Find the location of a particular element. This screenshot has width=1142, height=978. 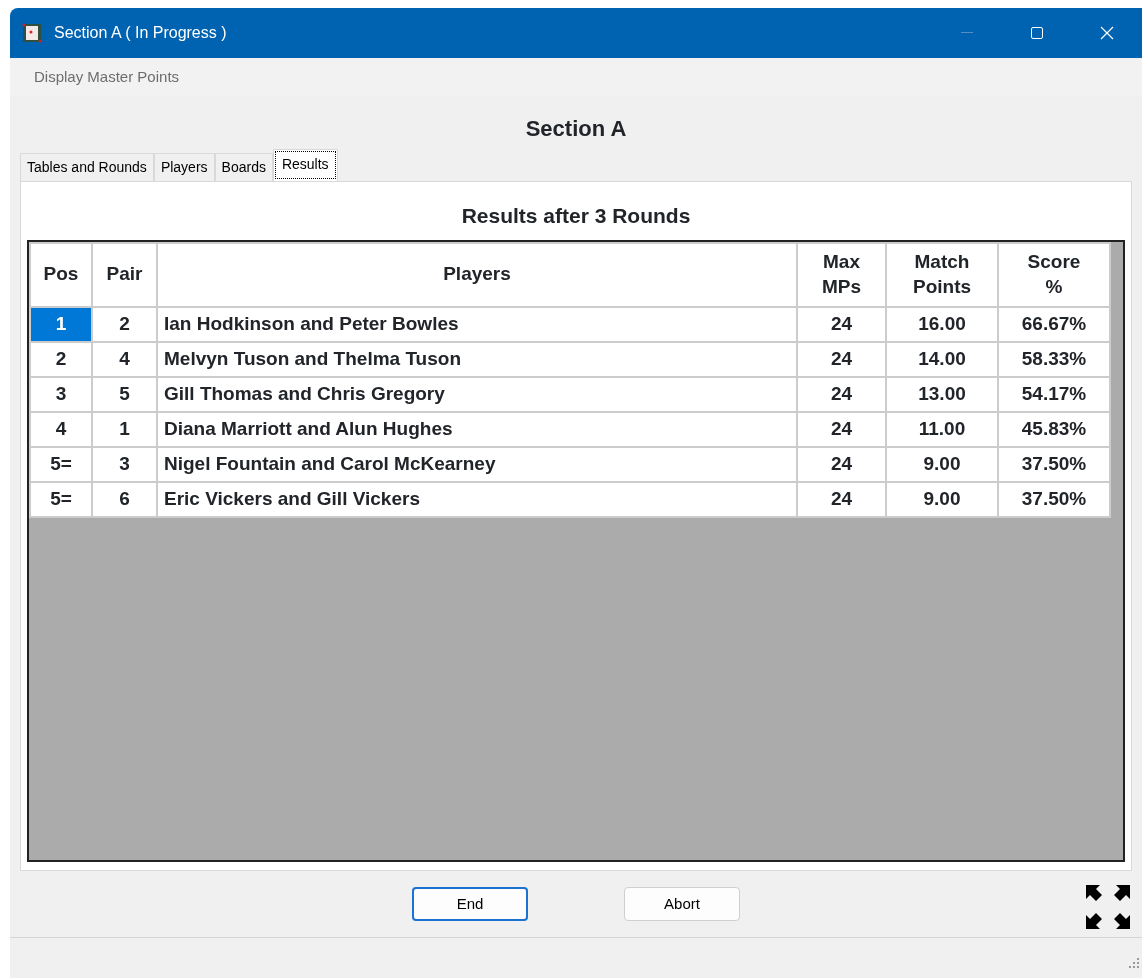

end-button: End is located at coordinates (470, 904).